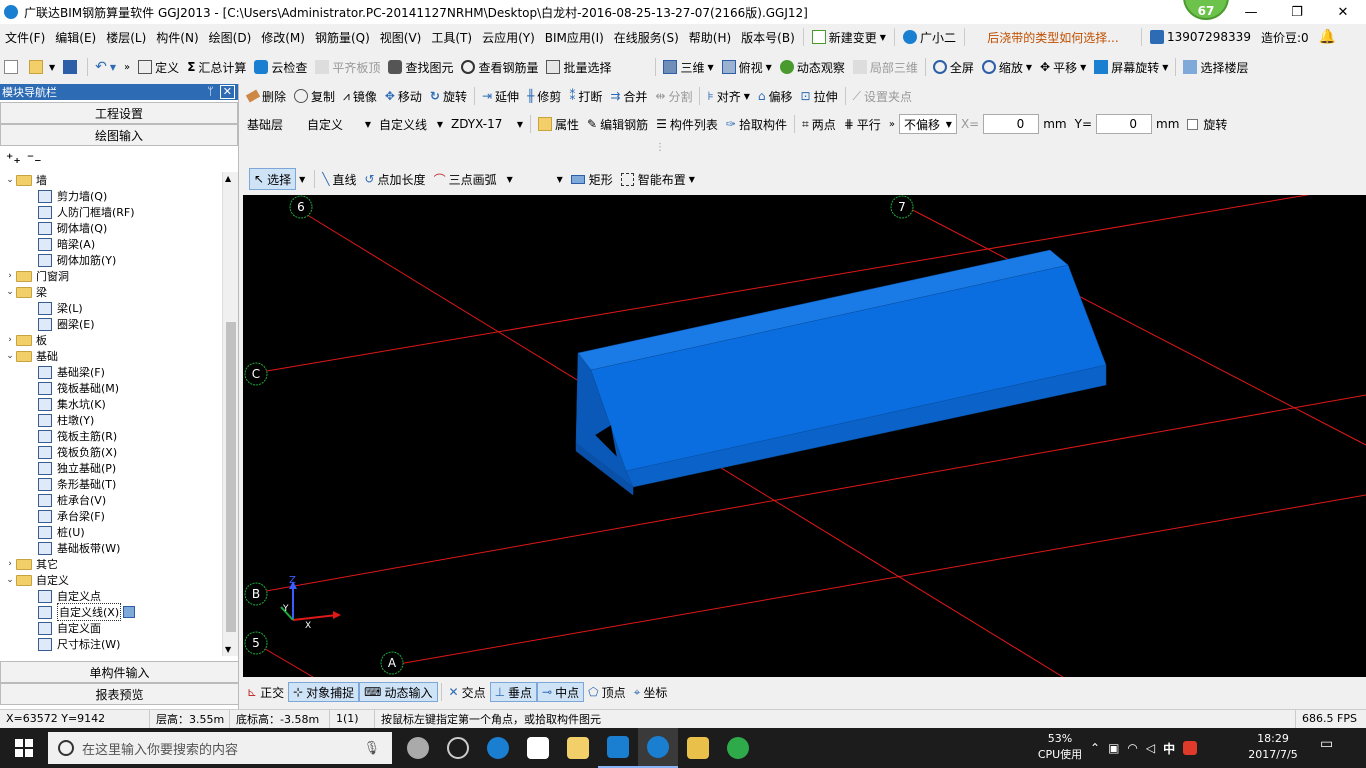 Image resolution: width=1366 pixels, height=768 pixels. What do you see at coordinates (111, 372) in the screenshot?
I see `tree-item: 基础梁(F)` at bounding box center [111, 372].